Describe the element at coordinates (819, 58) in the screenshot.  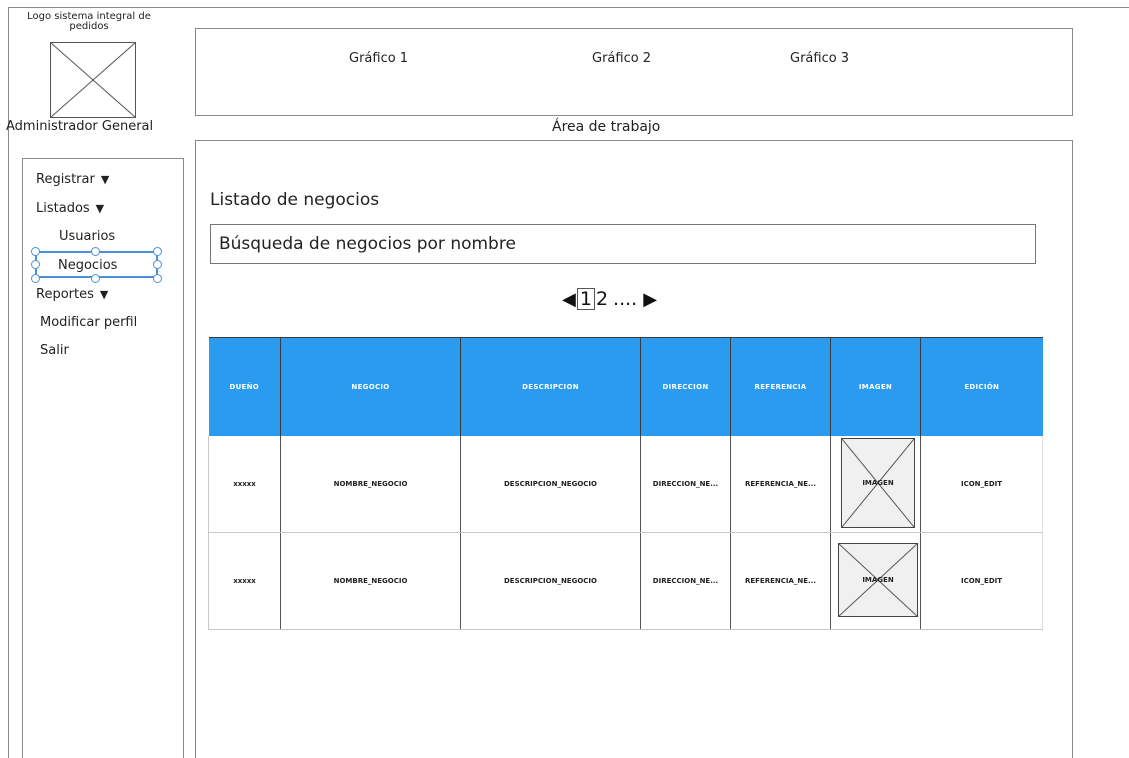
I see `chart-3-label: Gráfico 3` at that location.